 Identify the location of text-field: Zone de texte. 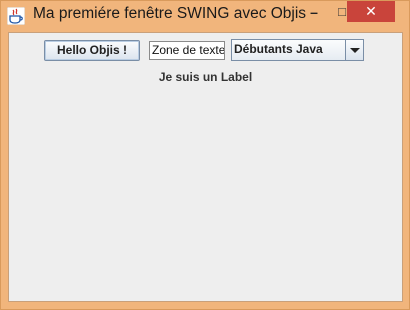
(187, 50).